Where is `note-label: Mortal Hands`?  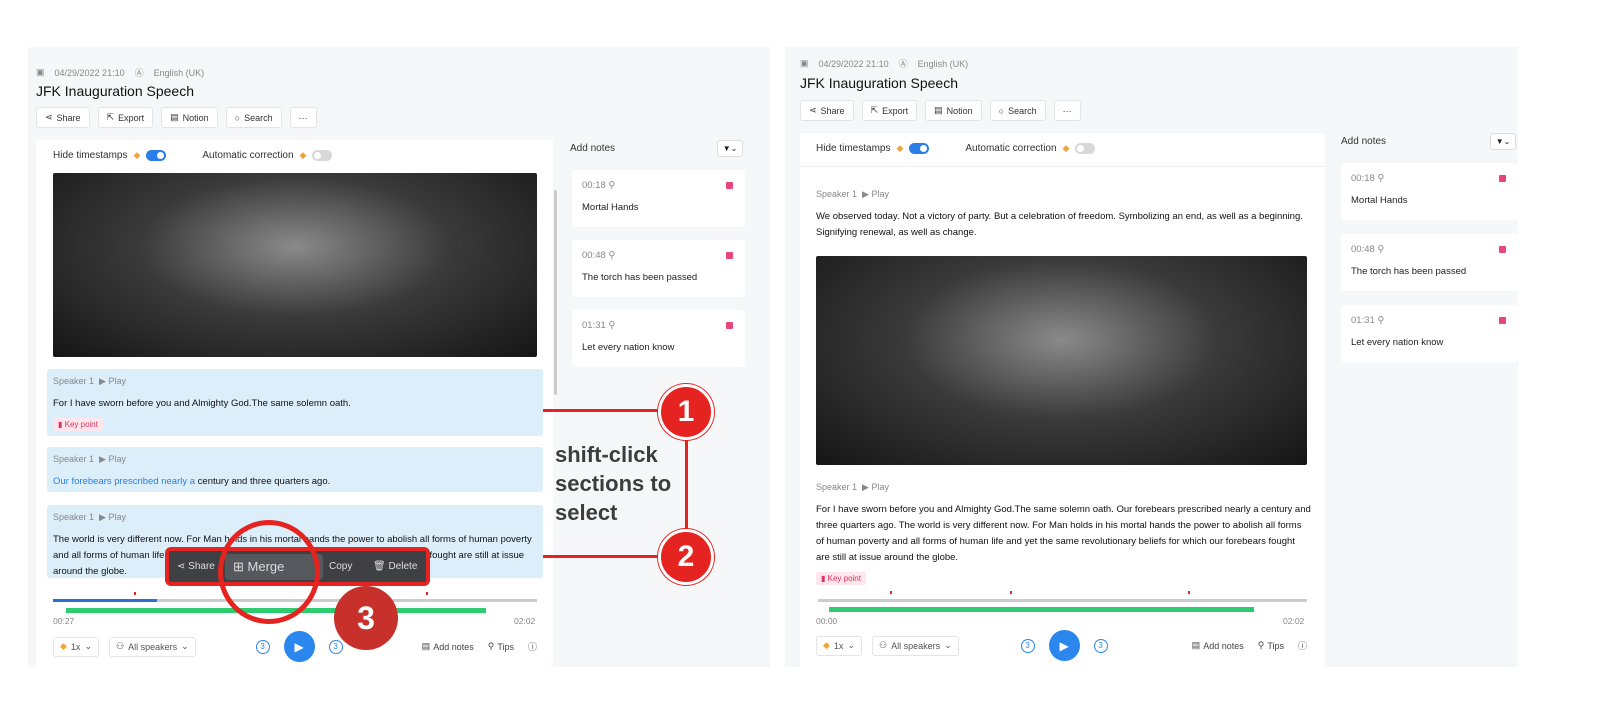 note-label: Mortal Hands is located at coordinates (1379, 200).